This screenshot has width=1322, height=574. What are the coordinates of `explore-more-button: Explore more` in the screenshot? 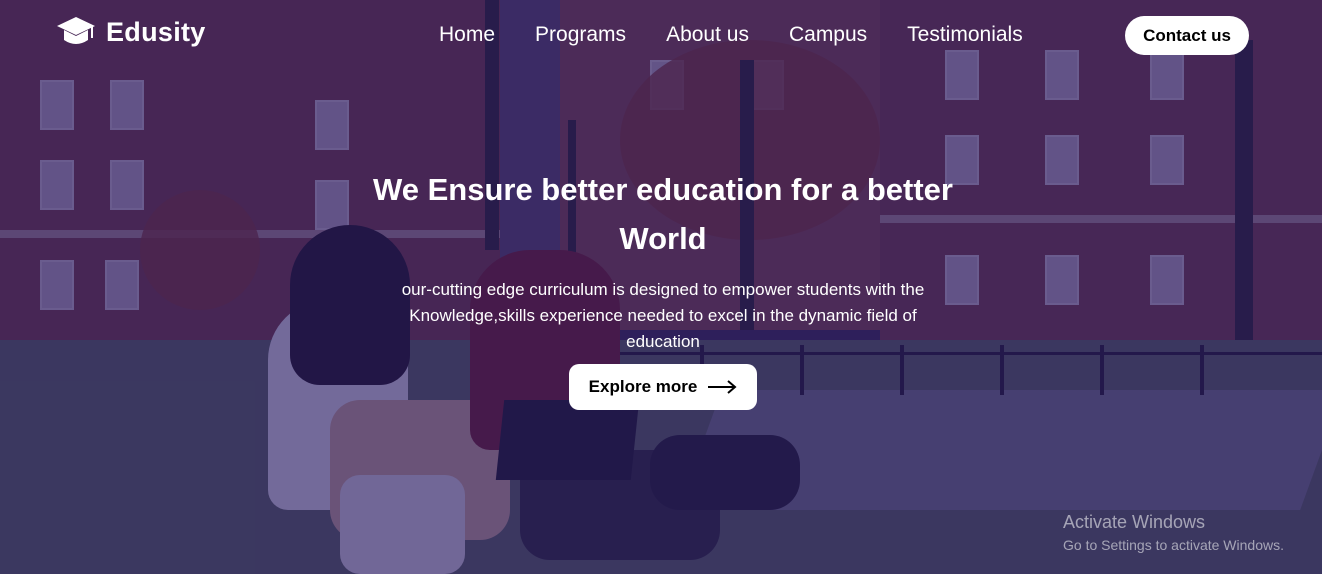 It's located at (663, 387).